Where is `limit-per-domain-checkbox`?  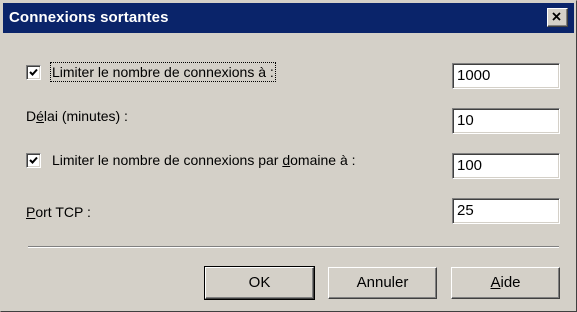 limit-per-domain-checkbox is located at coordinates (33, 160).